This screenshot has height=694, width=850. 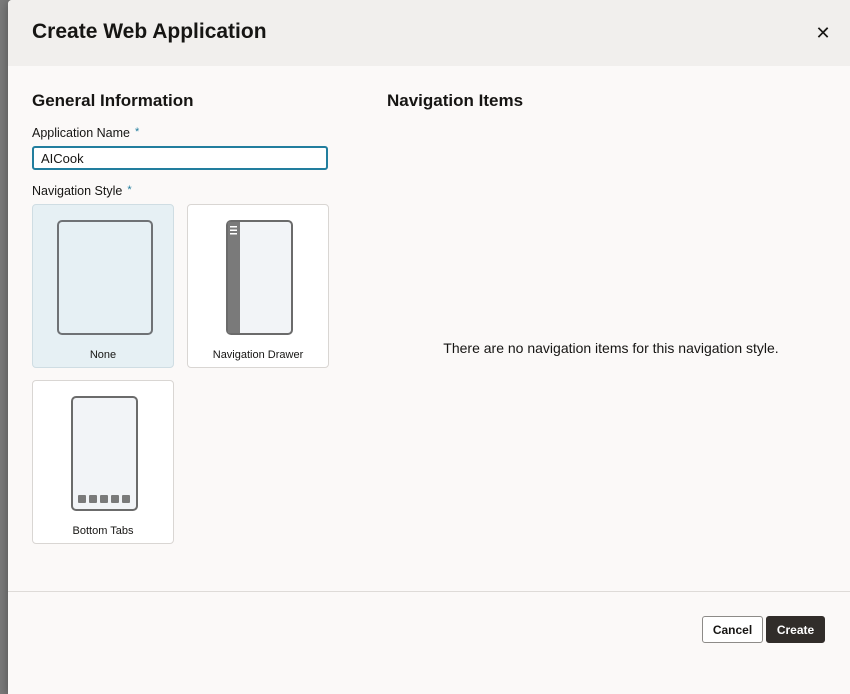 I want to click on nav-style-card-label: Navigation Drawer, so click(x=258, y=355).